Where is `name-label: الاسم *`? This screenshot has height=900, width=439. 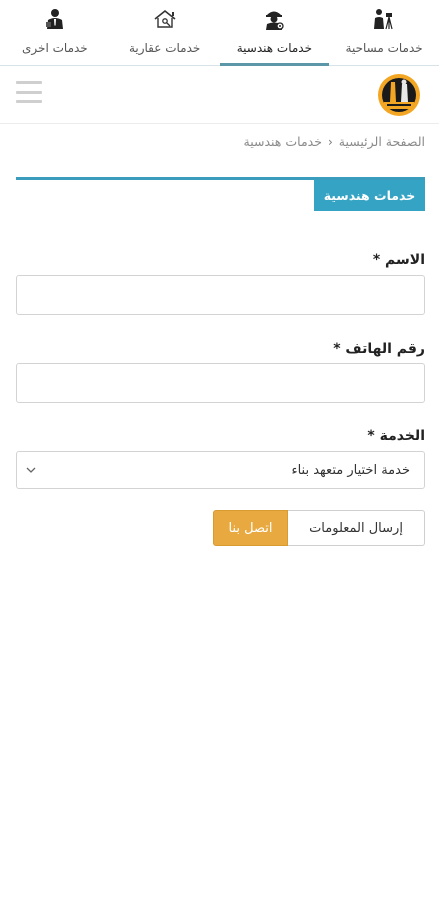
name-label: الاسم * is located at coordinates (398, 260).